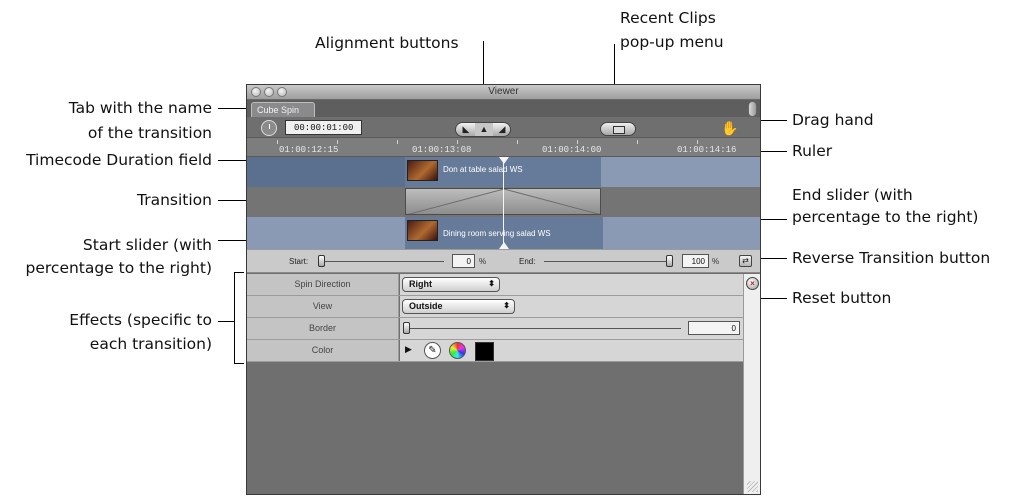 This screenshot has width=1012, height=501. Describe the element at coordinates (323, 284) in the screenshot. I see `param-name: Spin Direction` at that location.